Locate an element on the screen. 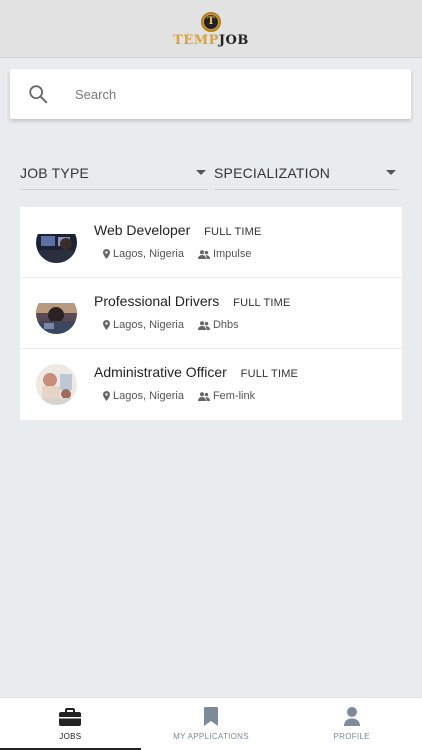 This screenshot has height=750, width=422. company-name: Dhbs is located at coordinates (225, 325).